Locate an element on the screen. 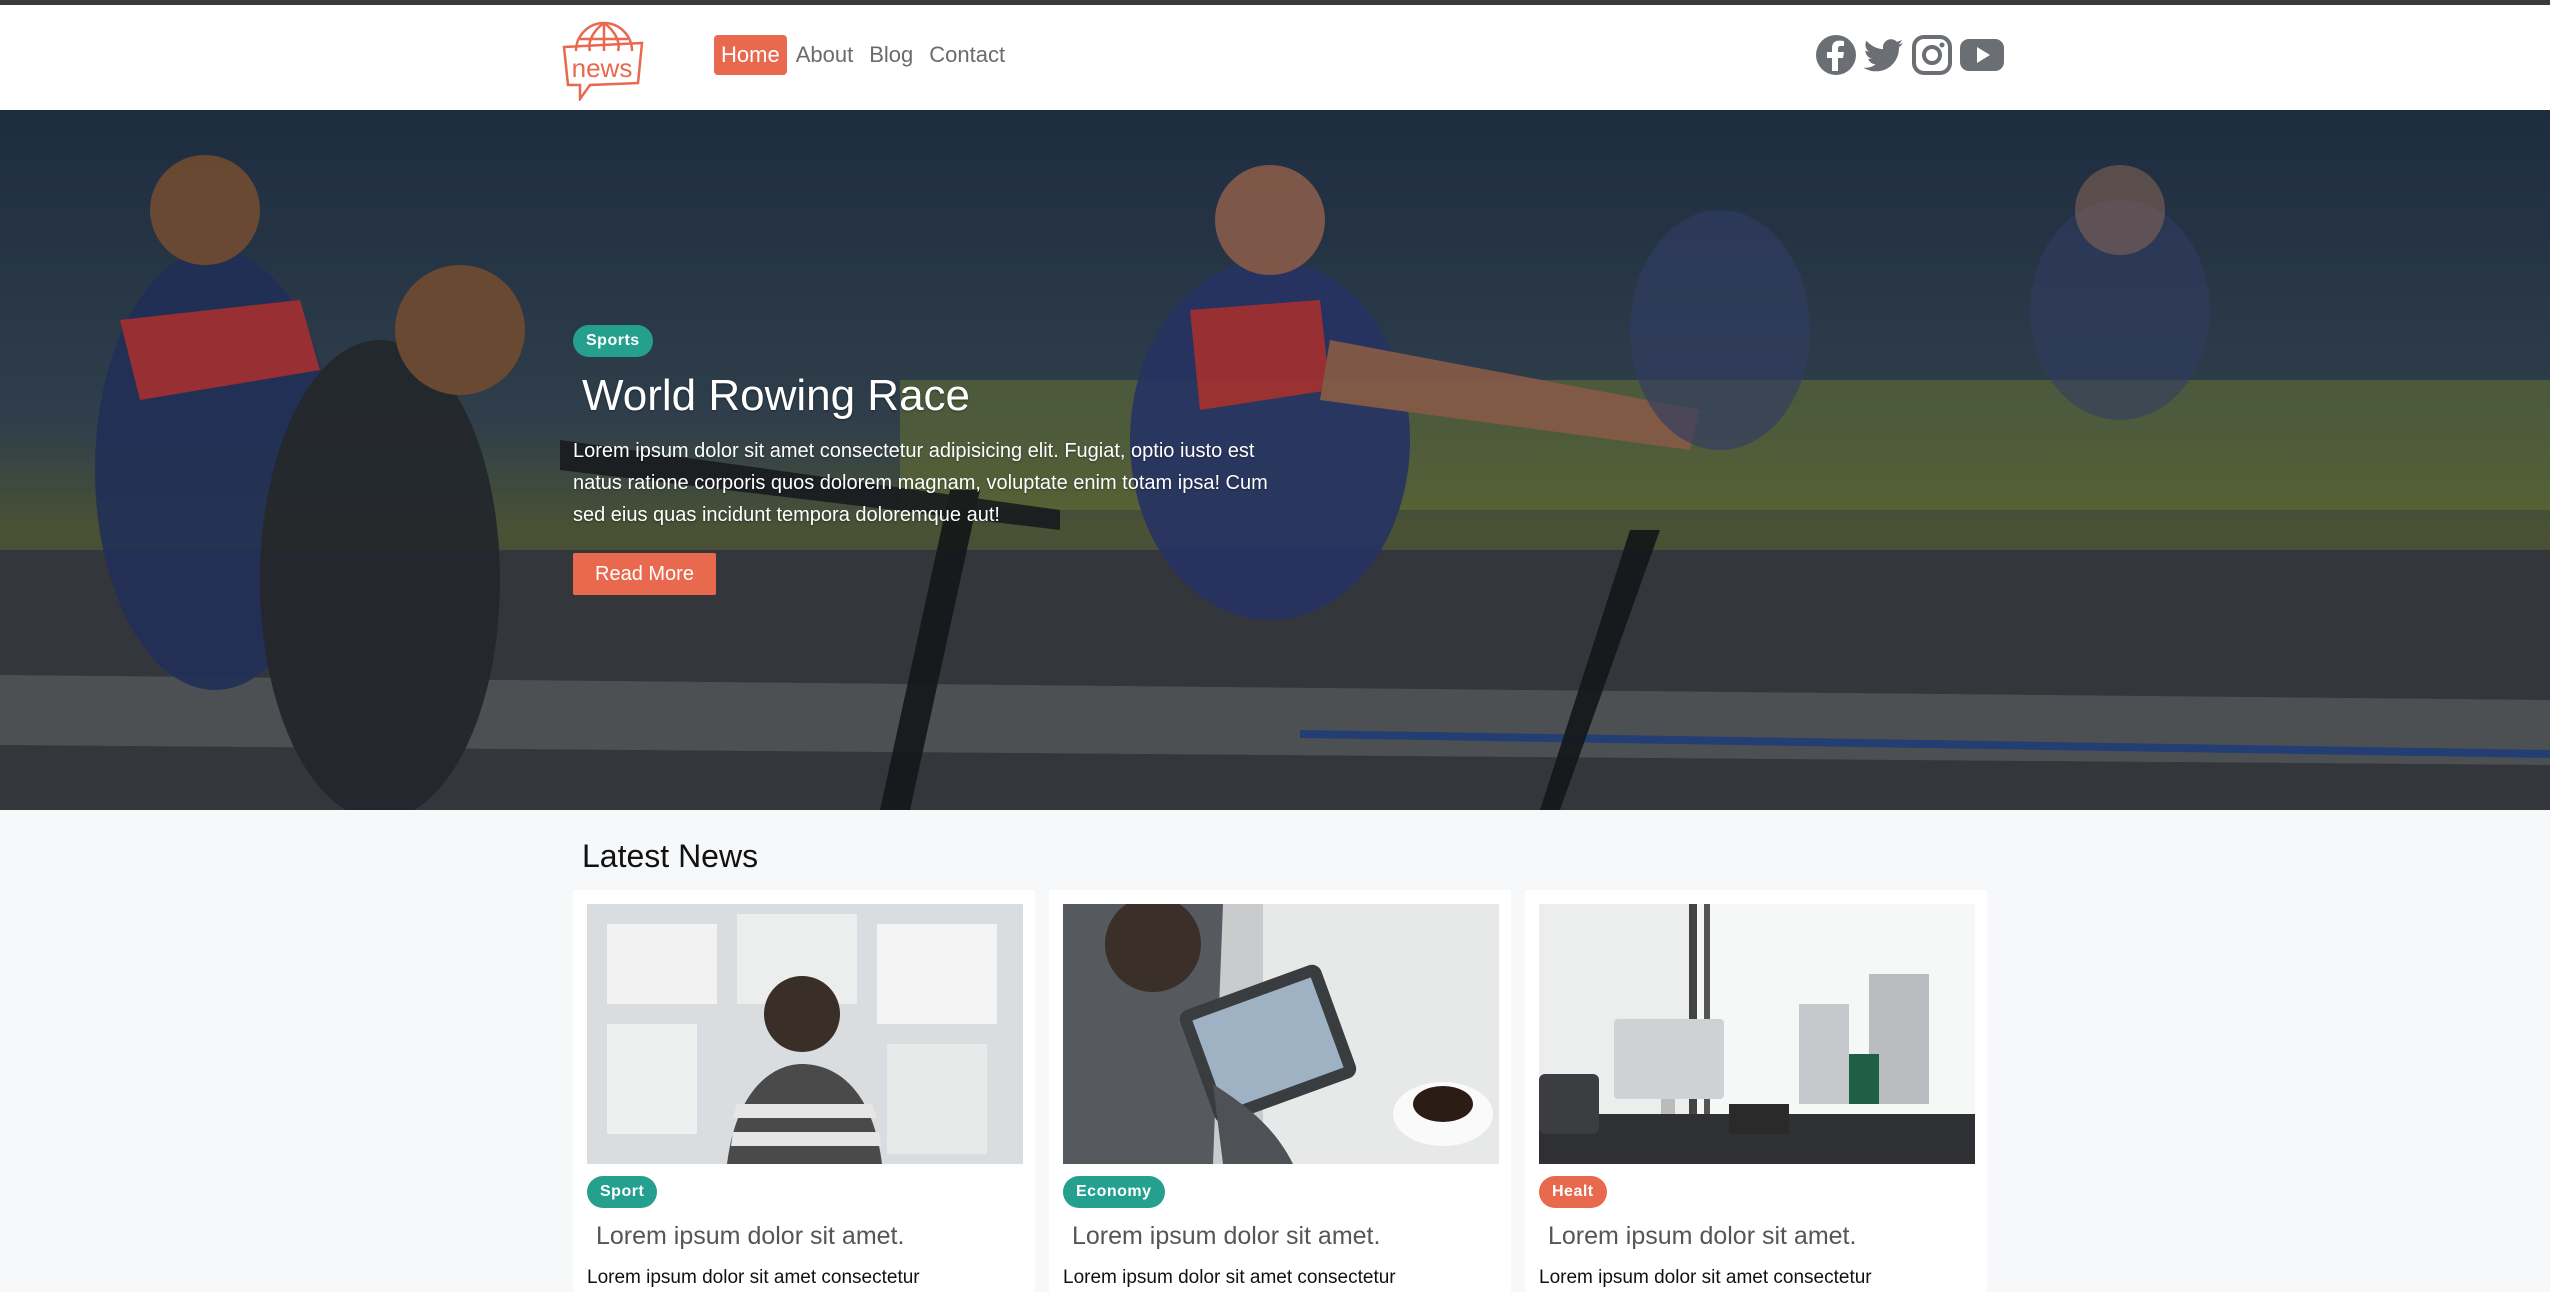  facebook-icon is located at coordinates (1836, 55).